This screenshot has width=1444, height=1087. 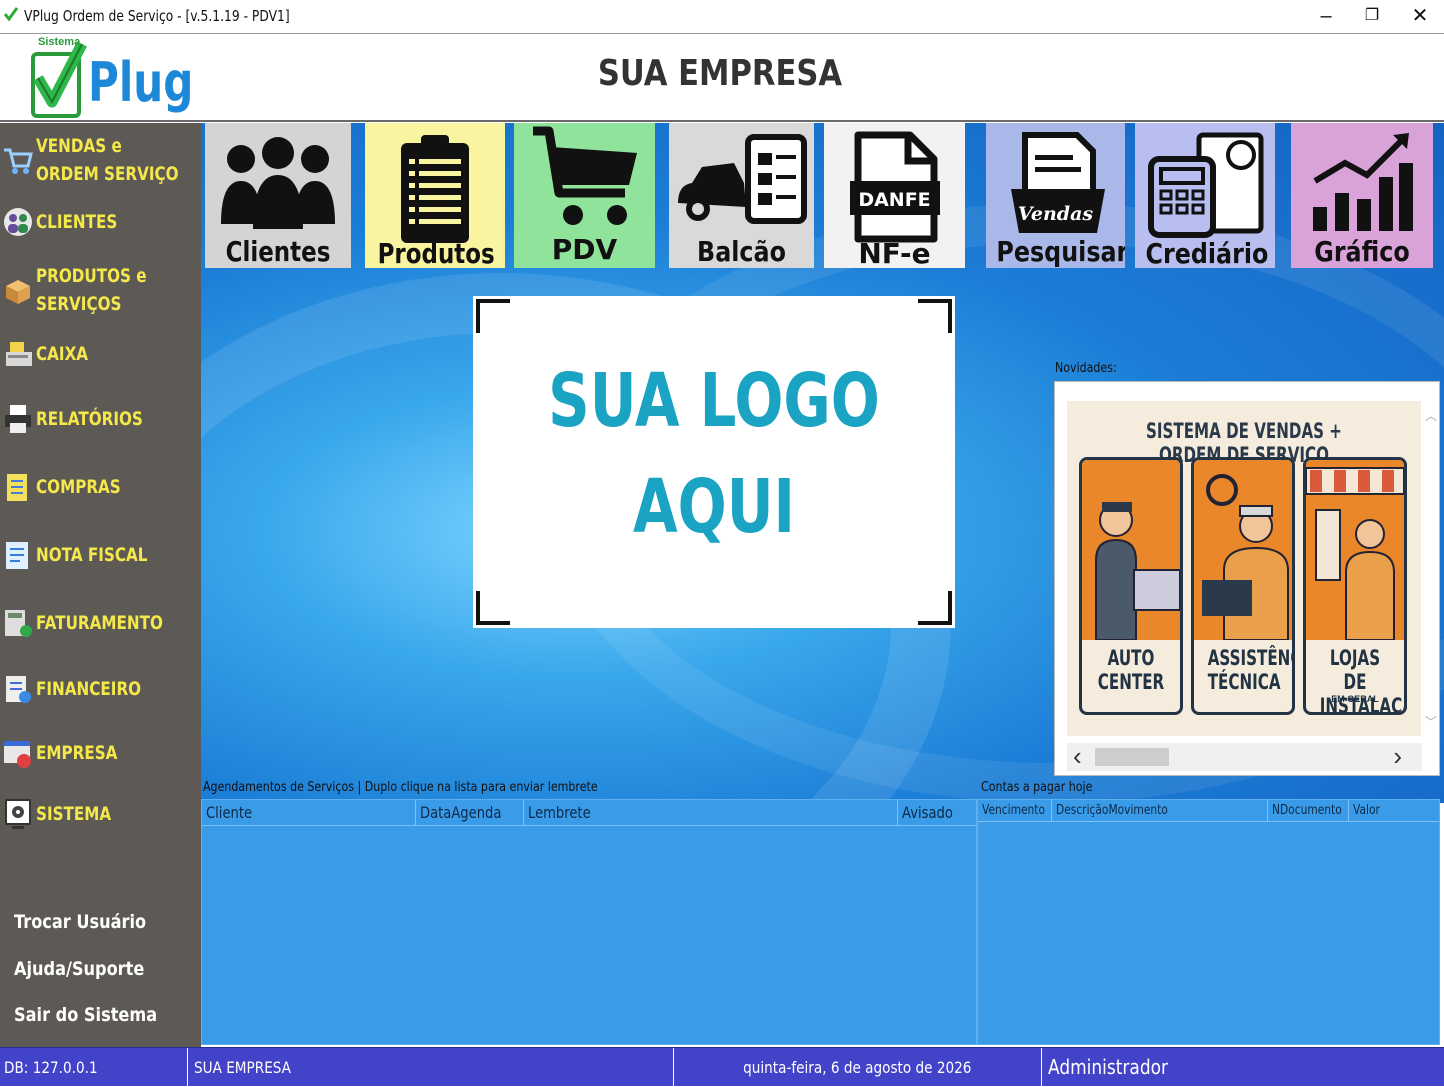 I want to click on cart-icon, so click(x=18, y=161).